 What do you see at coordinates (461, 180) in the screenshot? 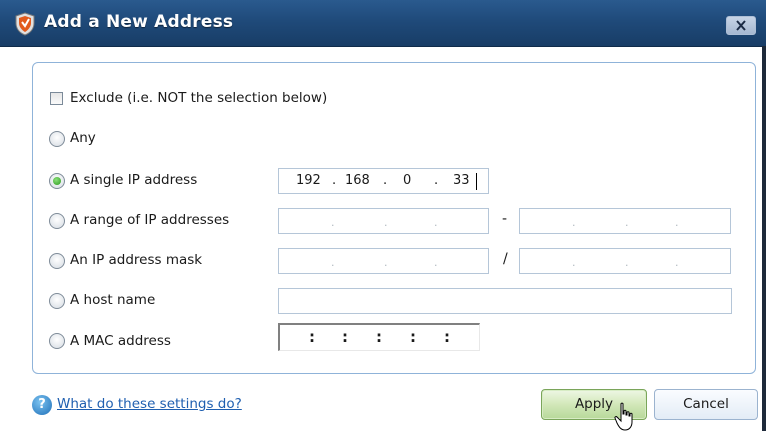
I see `ip-octet-4: 33` at bounding box center [461, 180].